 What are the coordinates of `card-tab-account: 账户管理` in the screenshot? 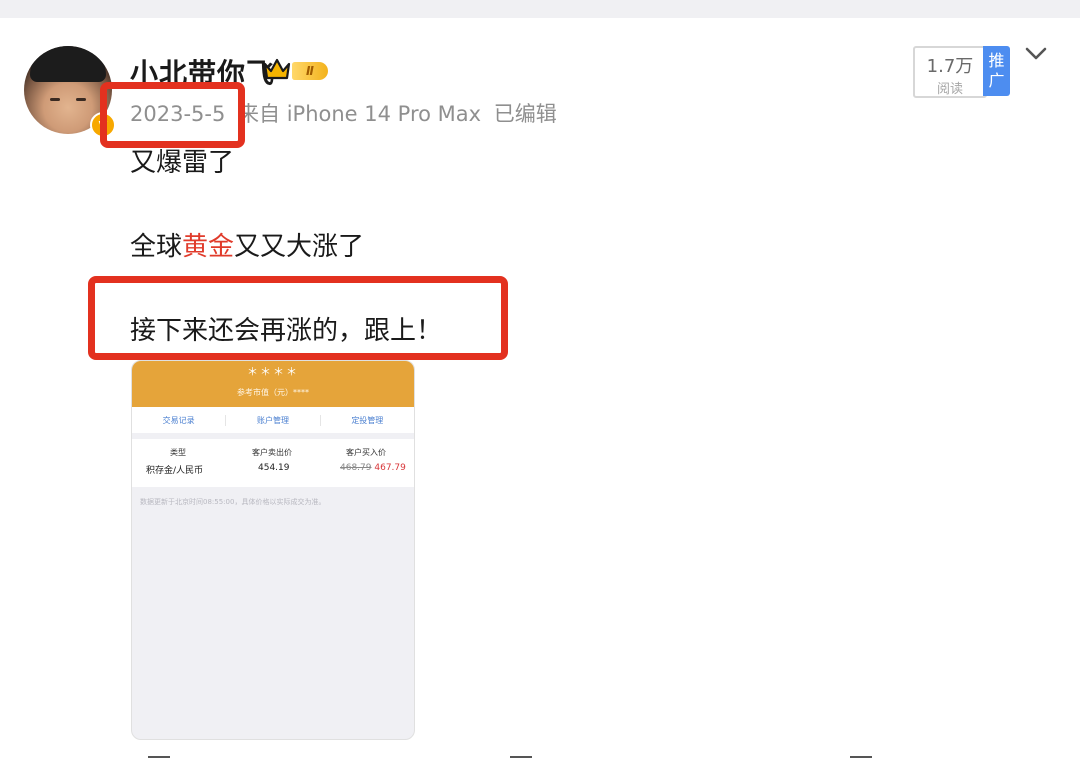 It's located at (273, 420).